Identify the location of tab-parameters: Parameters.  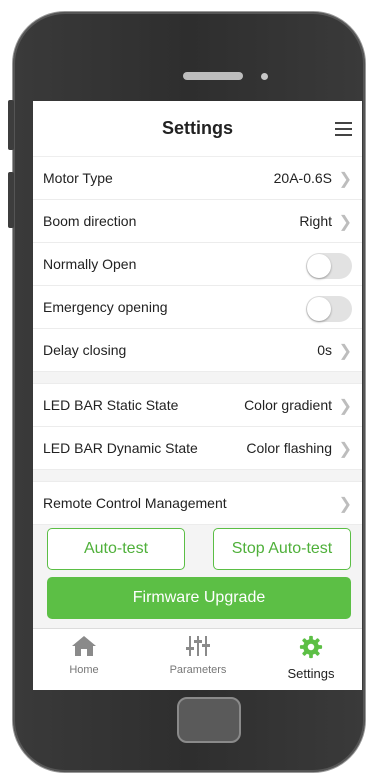
(198, 655).